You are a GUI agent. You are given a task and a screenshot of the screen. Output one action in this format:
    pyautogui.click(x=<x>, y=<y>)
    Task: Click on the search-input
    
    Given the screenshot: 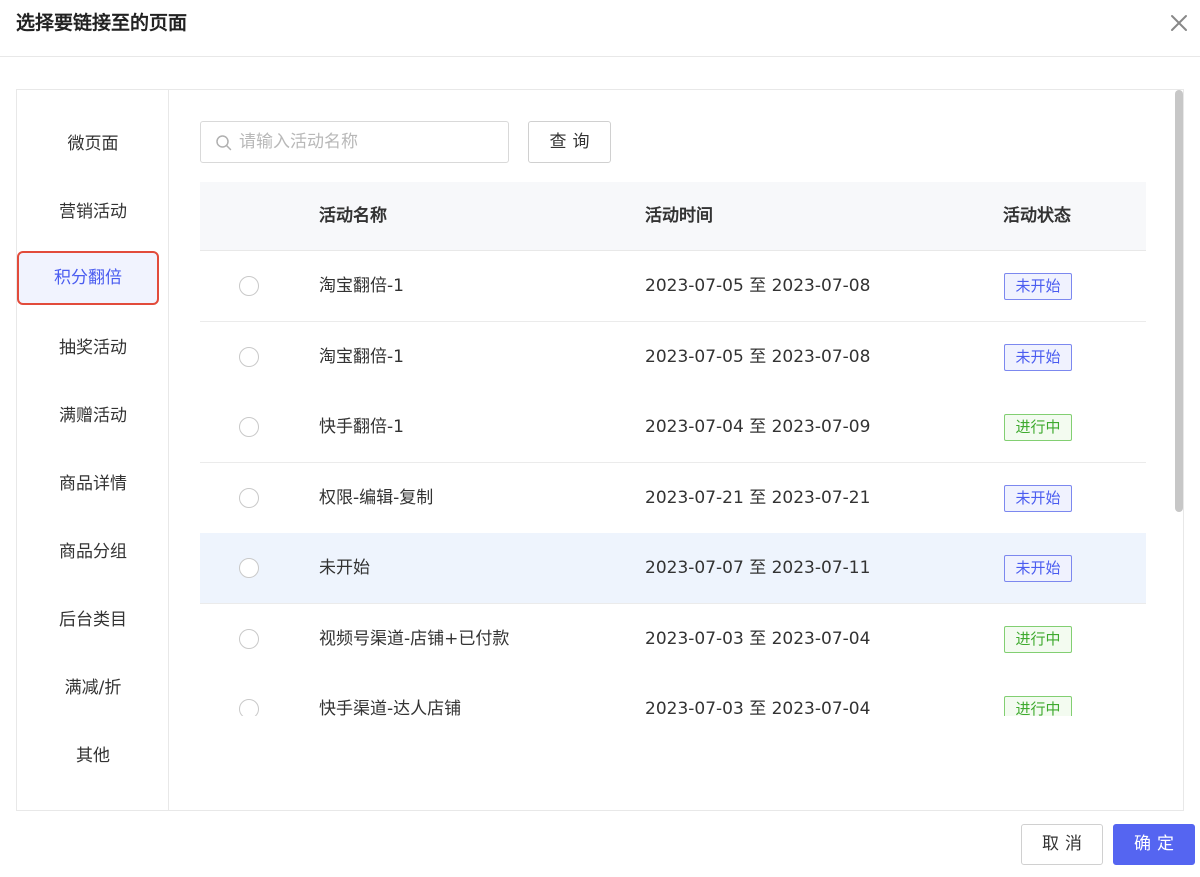 What is the action you would take?
    pyautogui.click(x=370, y=142)
    